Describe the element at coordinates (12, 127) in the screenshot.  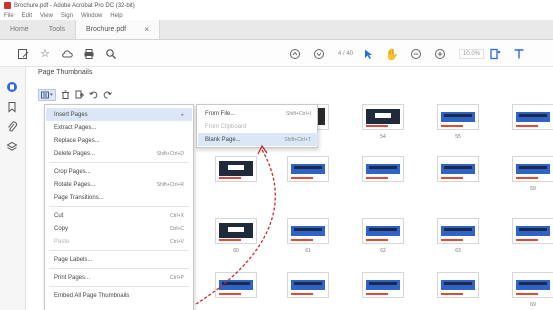
I see `attachments-icon` at that location.